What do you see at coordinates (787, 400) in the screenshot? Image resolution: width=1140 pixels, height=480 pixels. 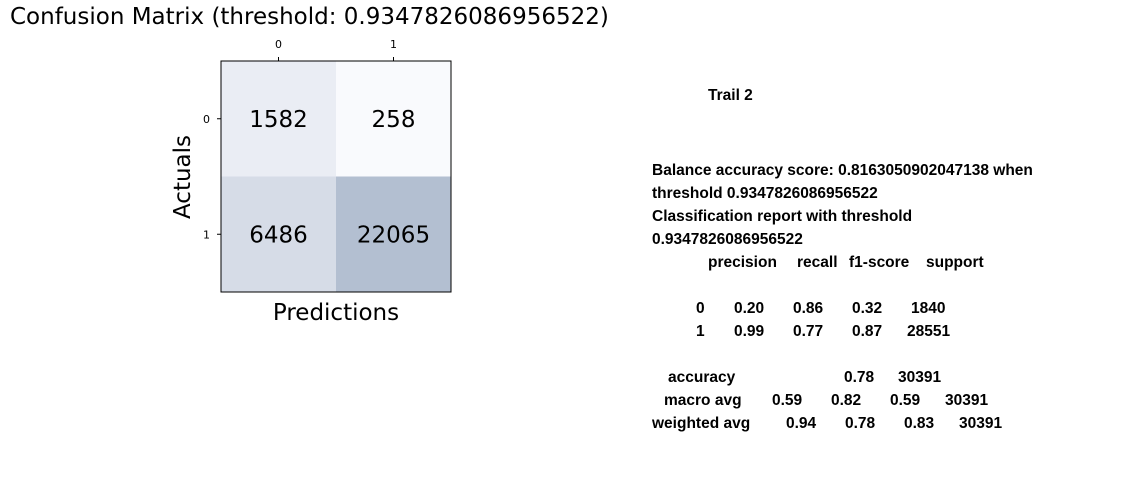 I see `macro-avg-precision: 0.59` at bounding box center [787, 400].